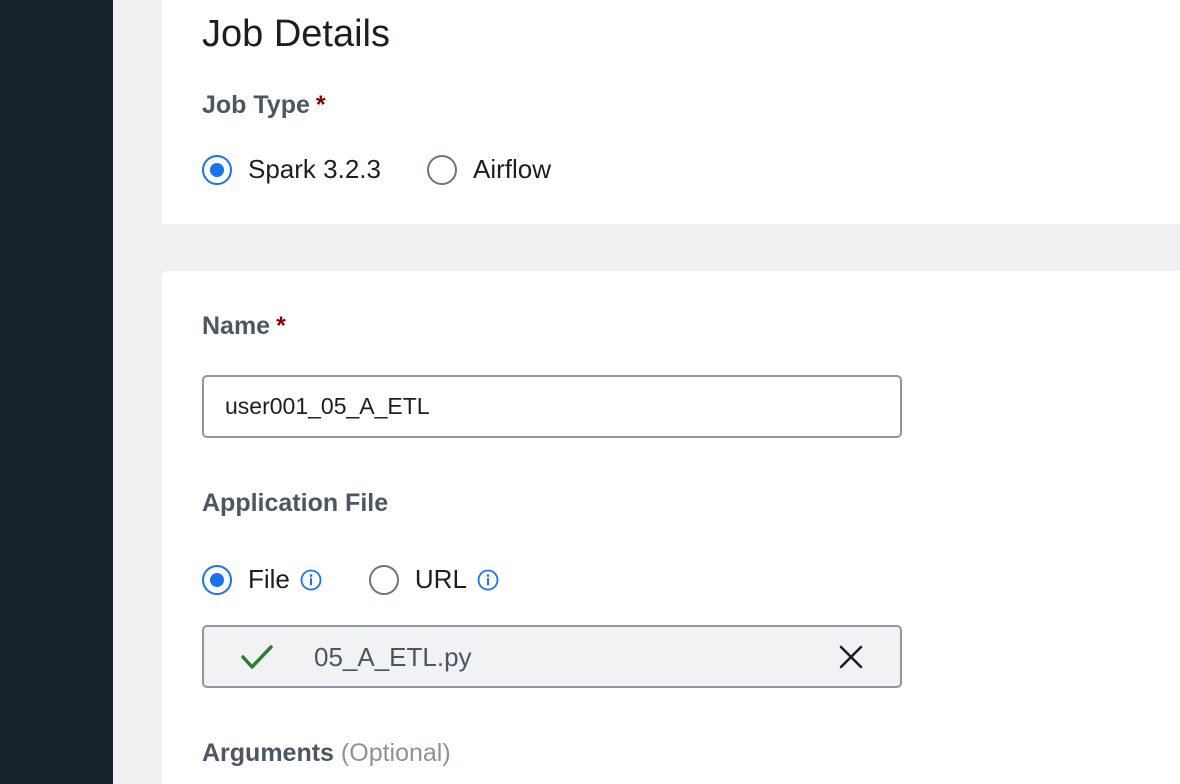 Image resolution: width=1180 pixels, height=784 pixels. What do you see at coordinates (268, 753) in the screenshot?
I see `arguments-label-text: Arguments` at bounding box center [268, 753].